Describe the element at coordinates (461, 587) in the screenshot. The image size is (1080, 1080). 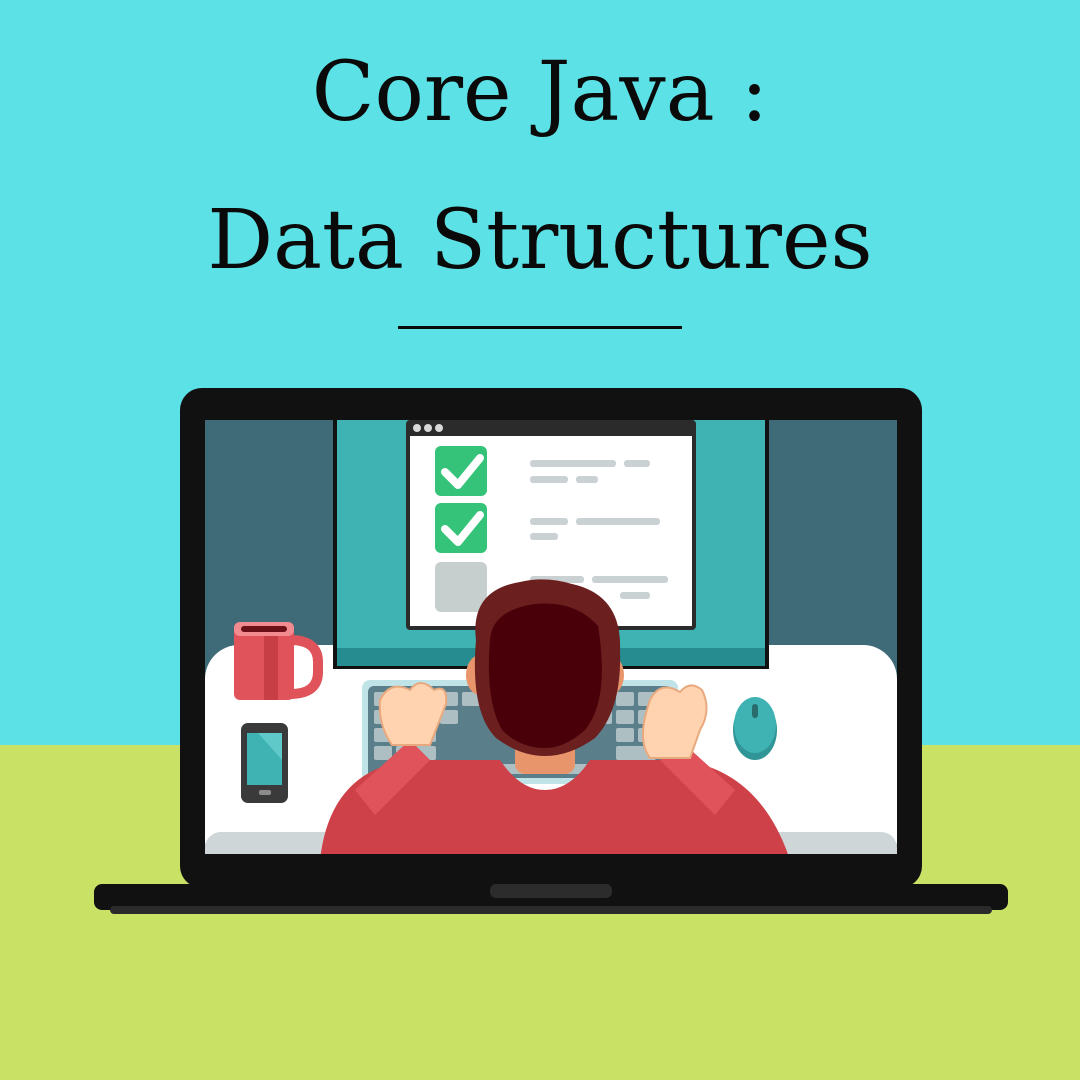
I see `checkbox-empty-icon` at that location.